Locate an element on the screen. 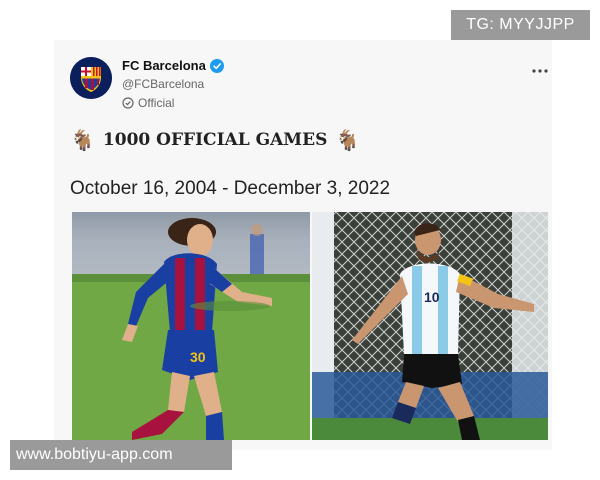 The width and height of the screenshot is (600, 480). official-text: Official is located at coordinates (156, 103).